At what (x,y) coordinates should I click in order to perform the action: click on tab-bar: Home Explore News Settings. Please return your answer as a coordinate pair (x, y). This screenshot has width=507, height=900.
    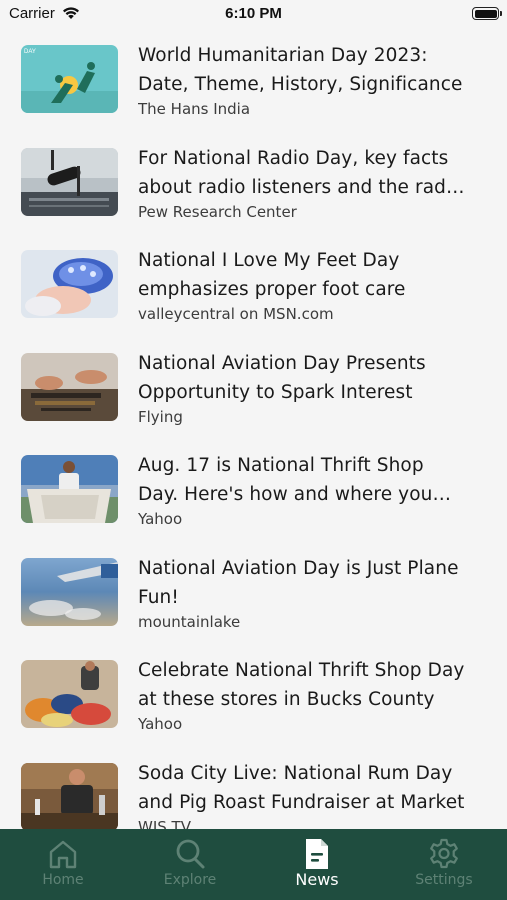
    Looking at the image, I should click on (253, 864).